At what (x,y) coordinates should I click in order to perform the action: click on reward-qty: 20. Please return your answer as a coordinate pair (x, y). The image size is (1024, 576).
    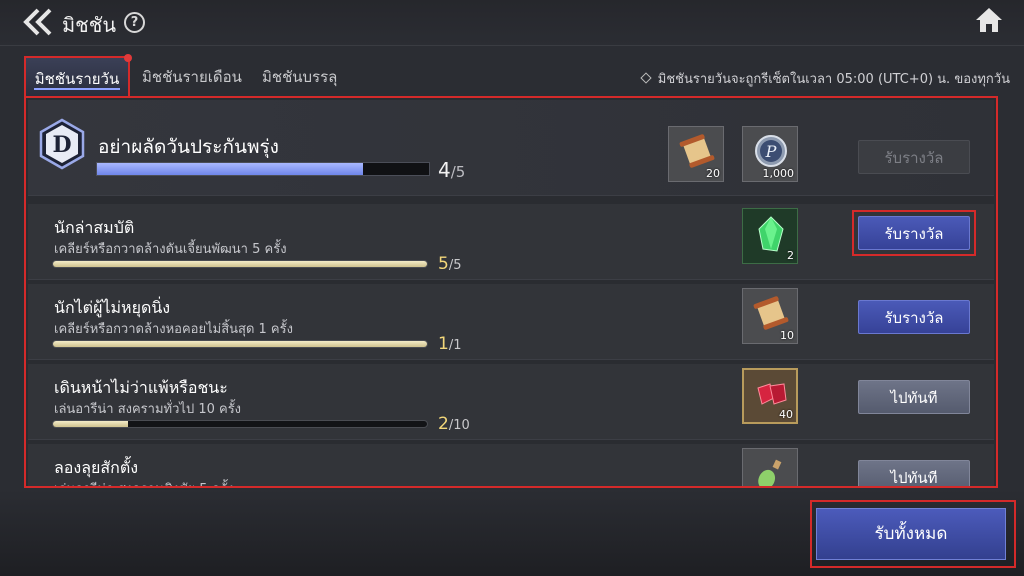
    Looking at the image, I should click on (713, 173).